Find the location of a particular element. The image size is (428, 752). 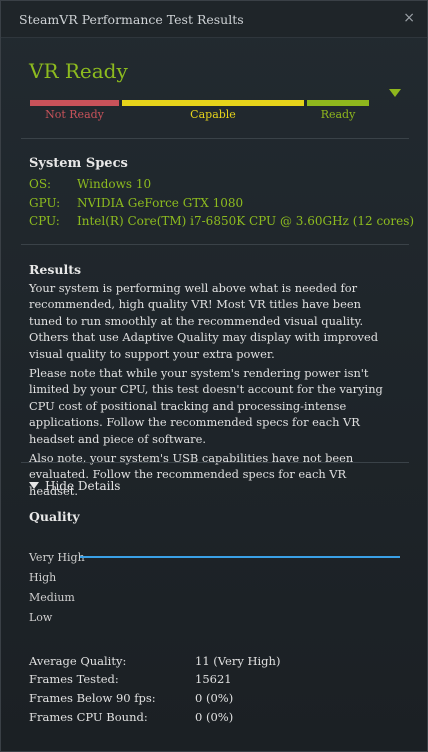

gpu-value: NVIDIA GeForce GTX 1080 is located at coordinates (160, 203).